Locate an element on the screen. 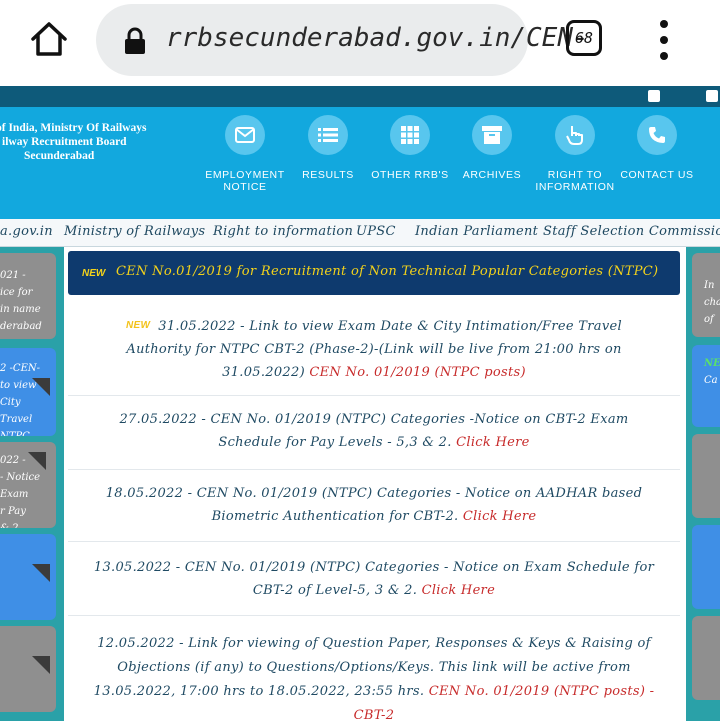 This screenshot has width=720, height=721. home-icon is located at coordinates (49, 39).